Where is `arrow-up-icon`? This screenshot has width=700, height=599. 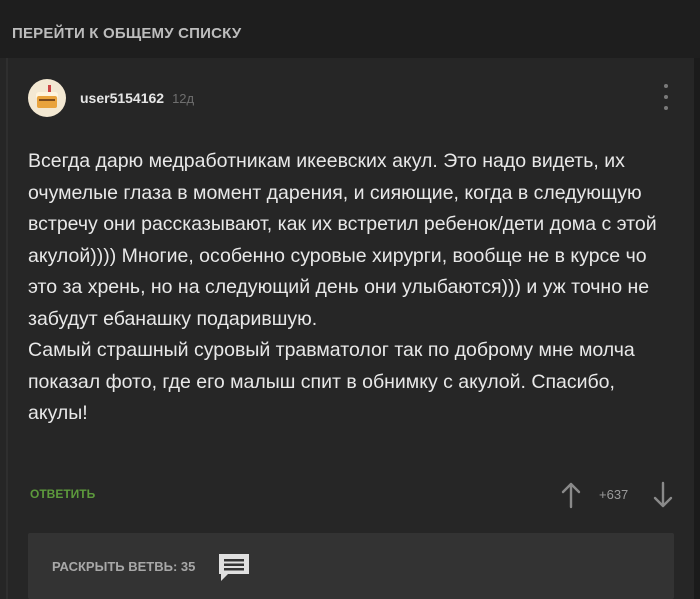 arrow-up-icon is located at coordinates (571, 495).